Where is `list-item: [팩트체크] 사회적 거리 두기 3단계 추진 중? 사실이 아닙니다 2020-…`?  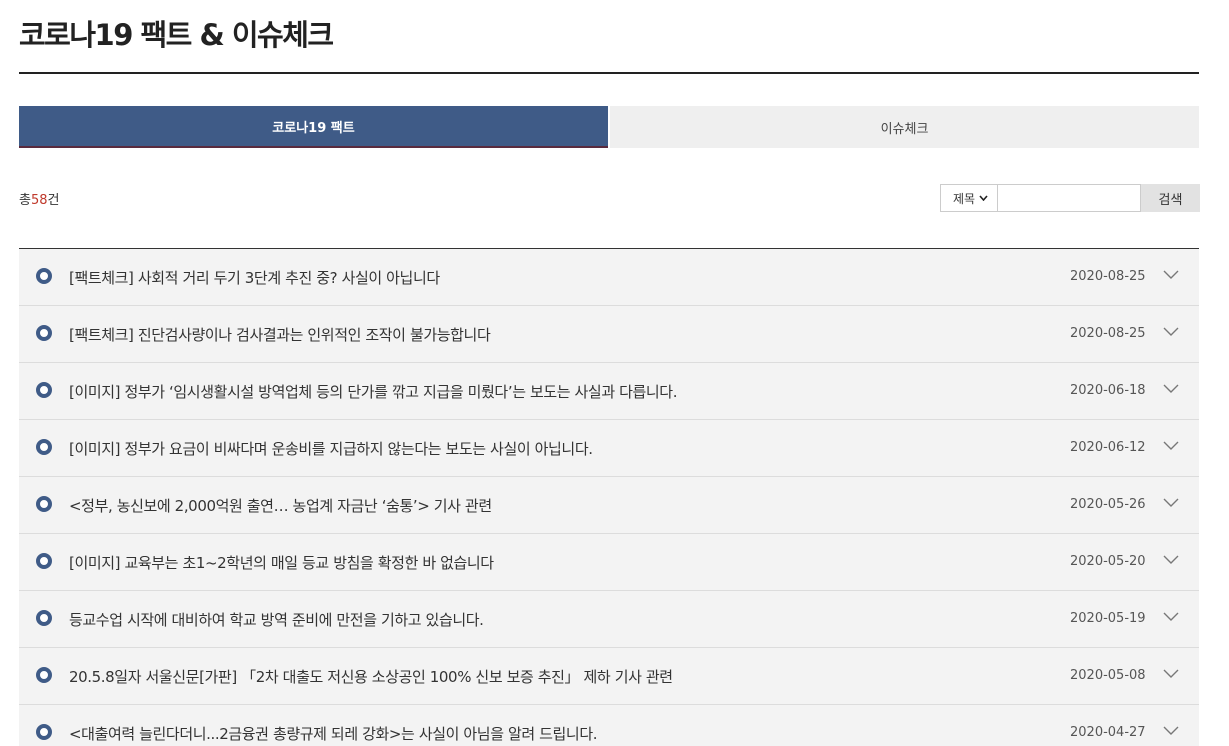
list-item: [팩트체크] 사회적 거리 두기 3단계 추진 중? 사실이 아닙니다 2020-… is located at coordinates (609, 277).